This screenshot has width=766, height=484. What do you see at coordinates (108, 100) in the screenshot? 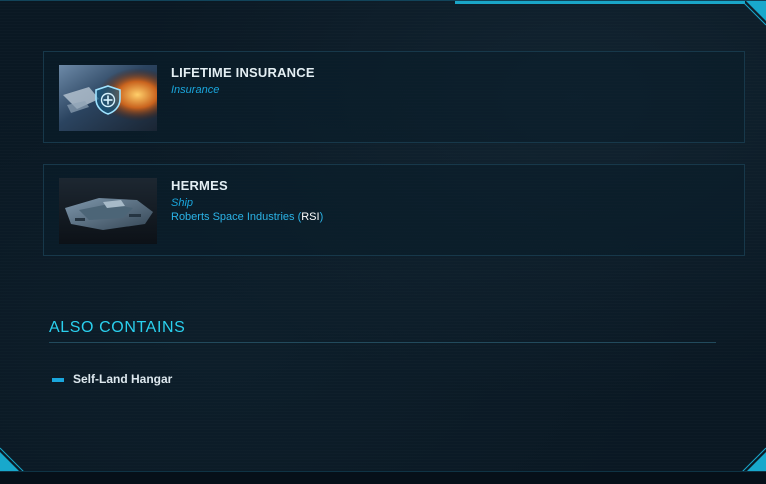
I see `shield-plus-icon` at bounding box center [108, 100].